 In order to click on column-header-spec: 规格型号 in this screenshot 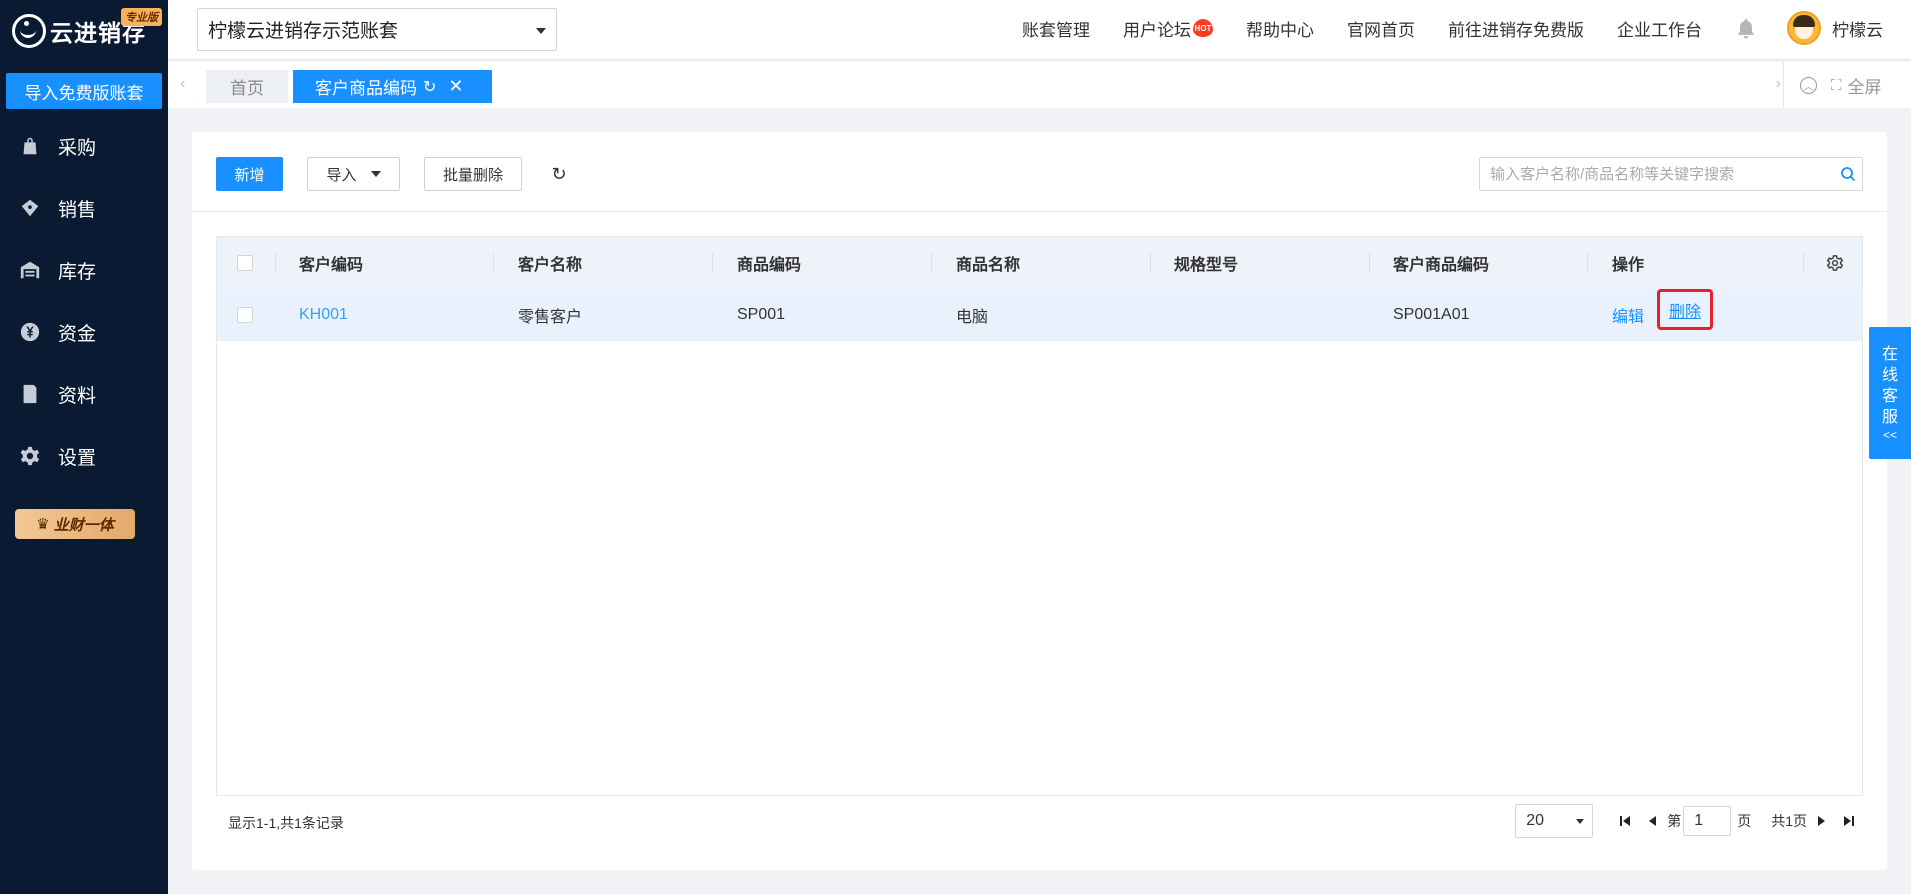, I will do `click(1206, 263)`.